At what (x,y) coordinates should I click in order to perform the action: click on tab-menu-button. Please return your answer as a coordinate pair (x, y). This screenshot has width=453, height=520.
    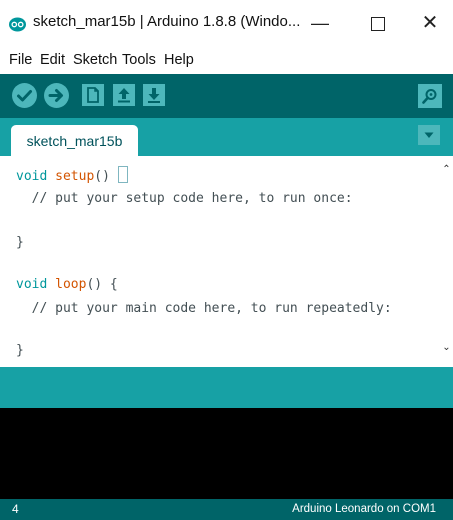
    Looking at the image, I should click on (429, 135).